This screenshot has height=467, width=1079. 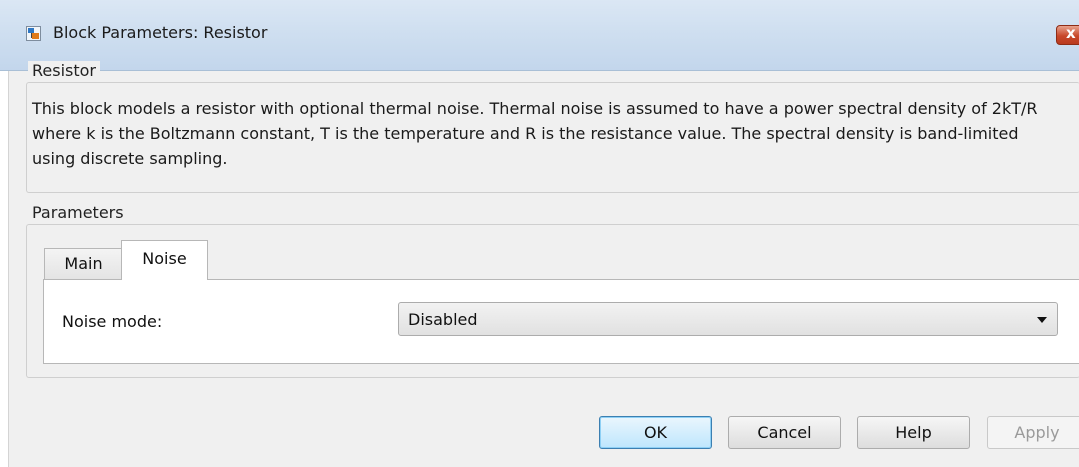 What do you see at coordinates (64, 70) in the screenshot?
I see `description-group-legend: Resistor` at bounding box center [64, 70].